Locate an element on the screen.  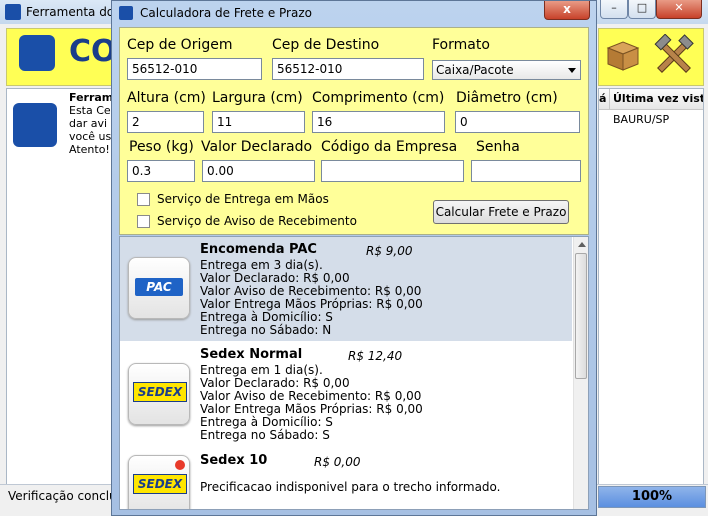
banner-text: CO is located at coordinates (90, 51).